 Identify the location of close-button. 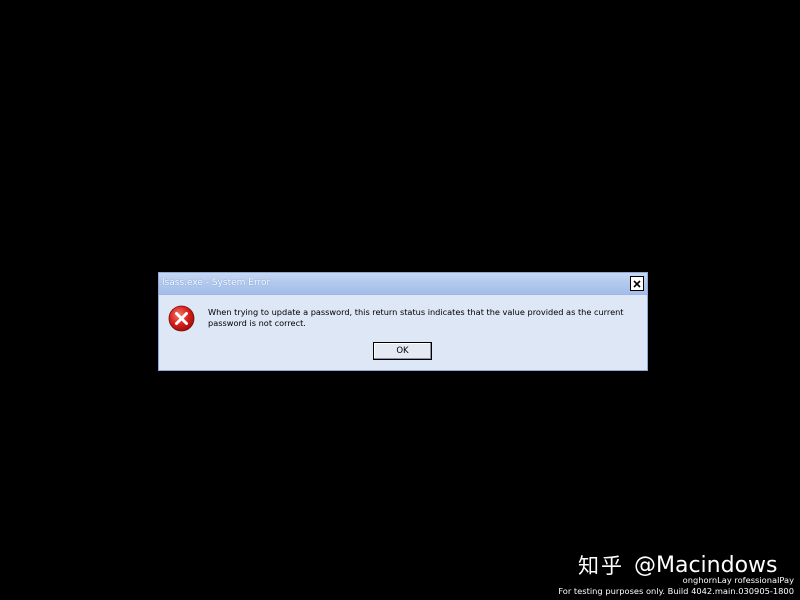
(637, 283).